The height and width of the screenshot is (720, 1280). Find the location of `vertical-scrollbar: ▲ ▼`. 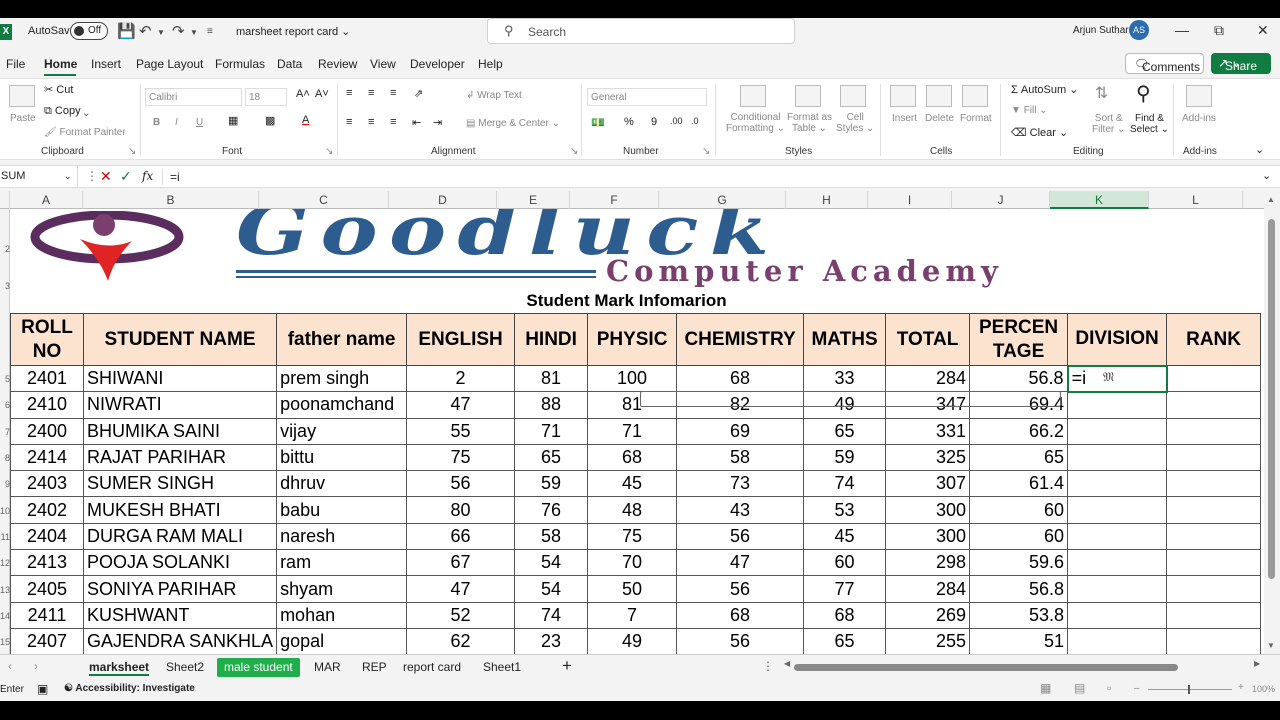

vertical-scrollbar: ▲ ▼ is located at coordinates (1272, 422).